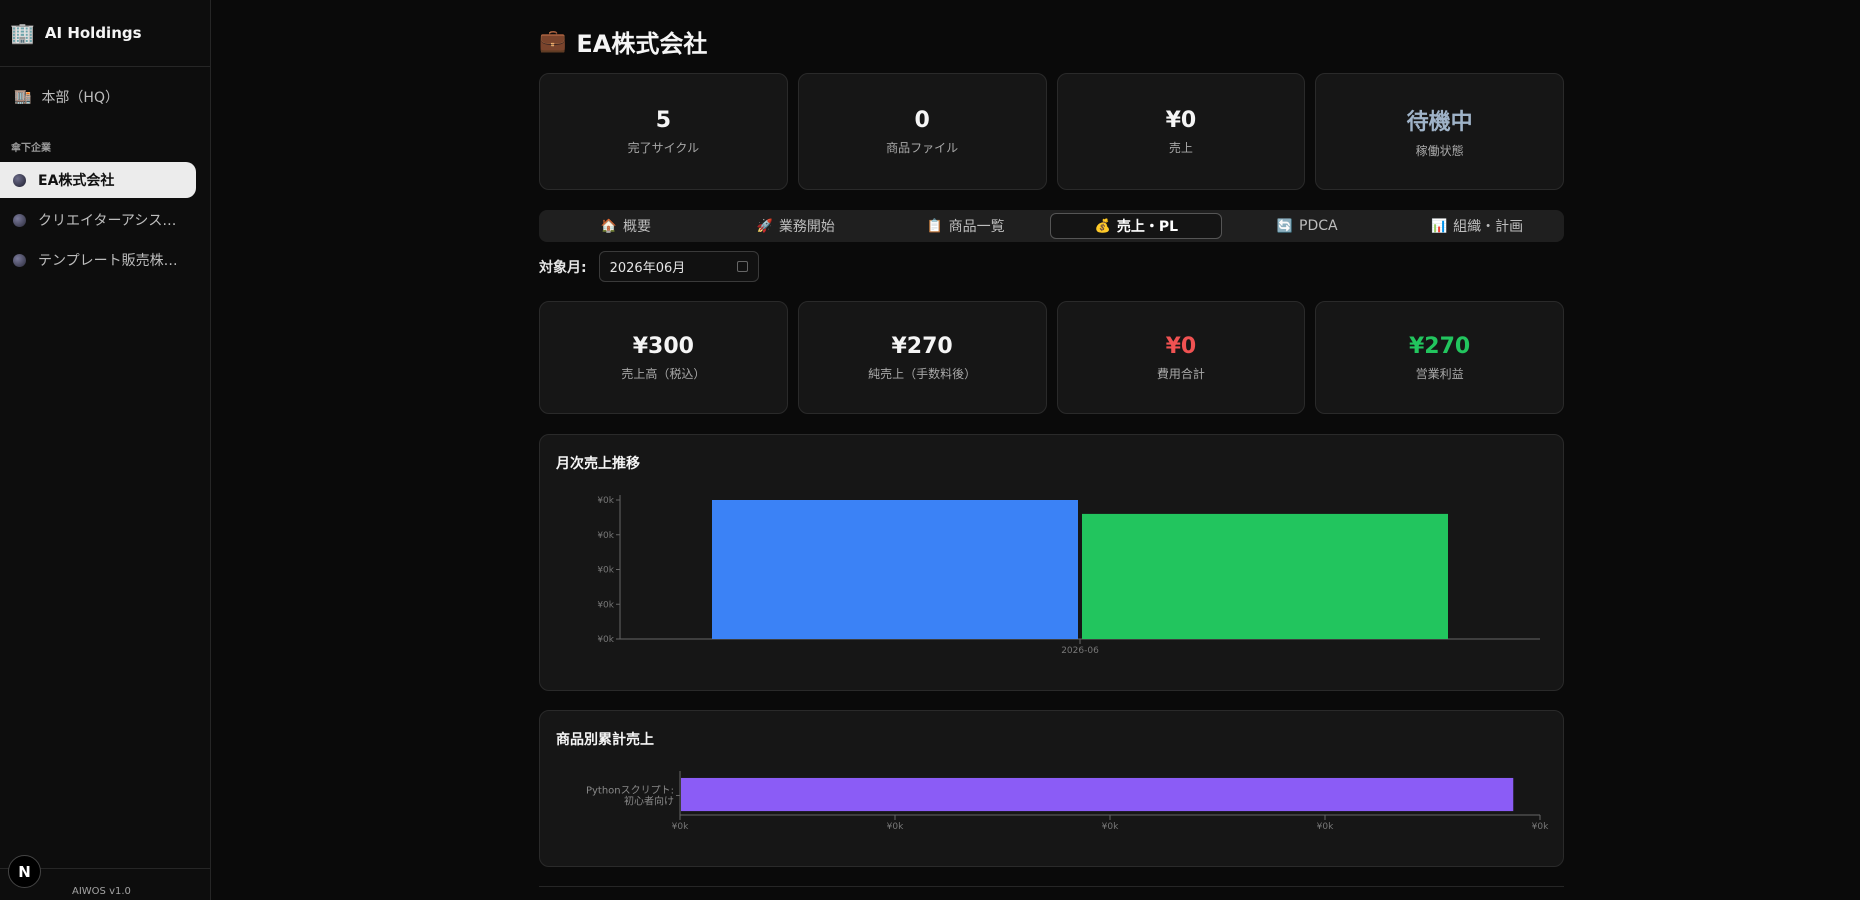 This screenshot has height=900, width=1860. I want to click on brand: 🏢 AI Holdings, so click(105, 33).